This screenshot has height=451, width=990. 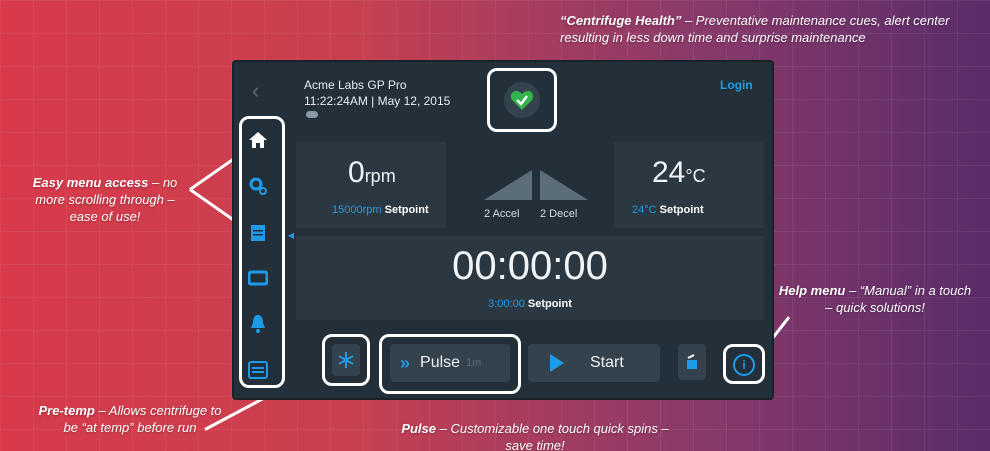 I want to click on temp-setpoint-value: 24°C, so click(x=644, y=210).